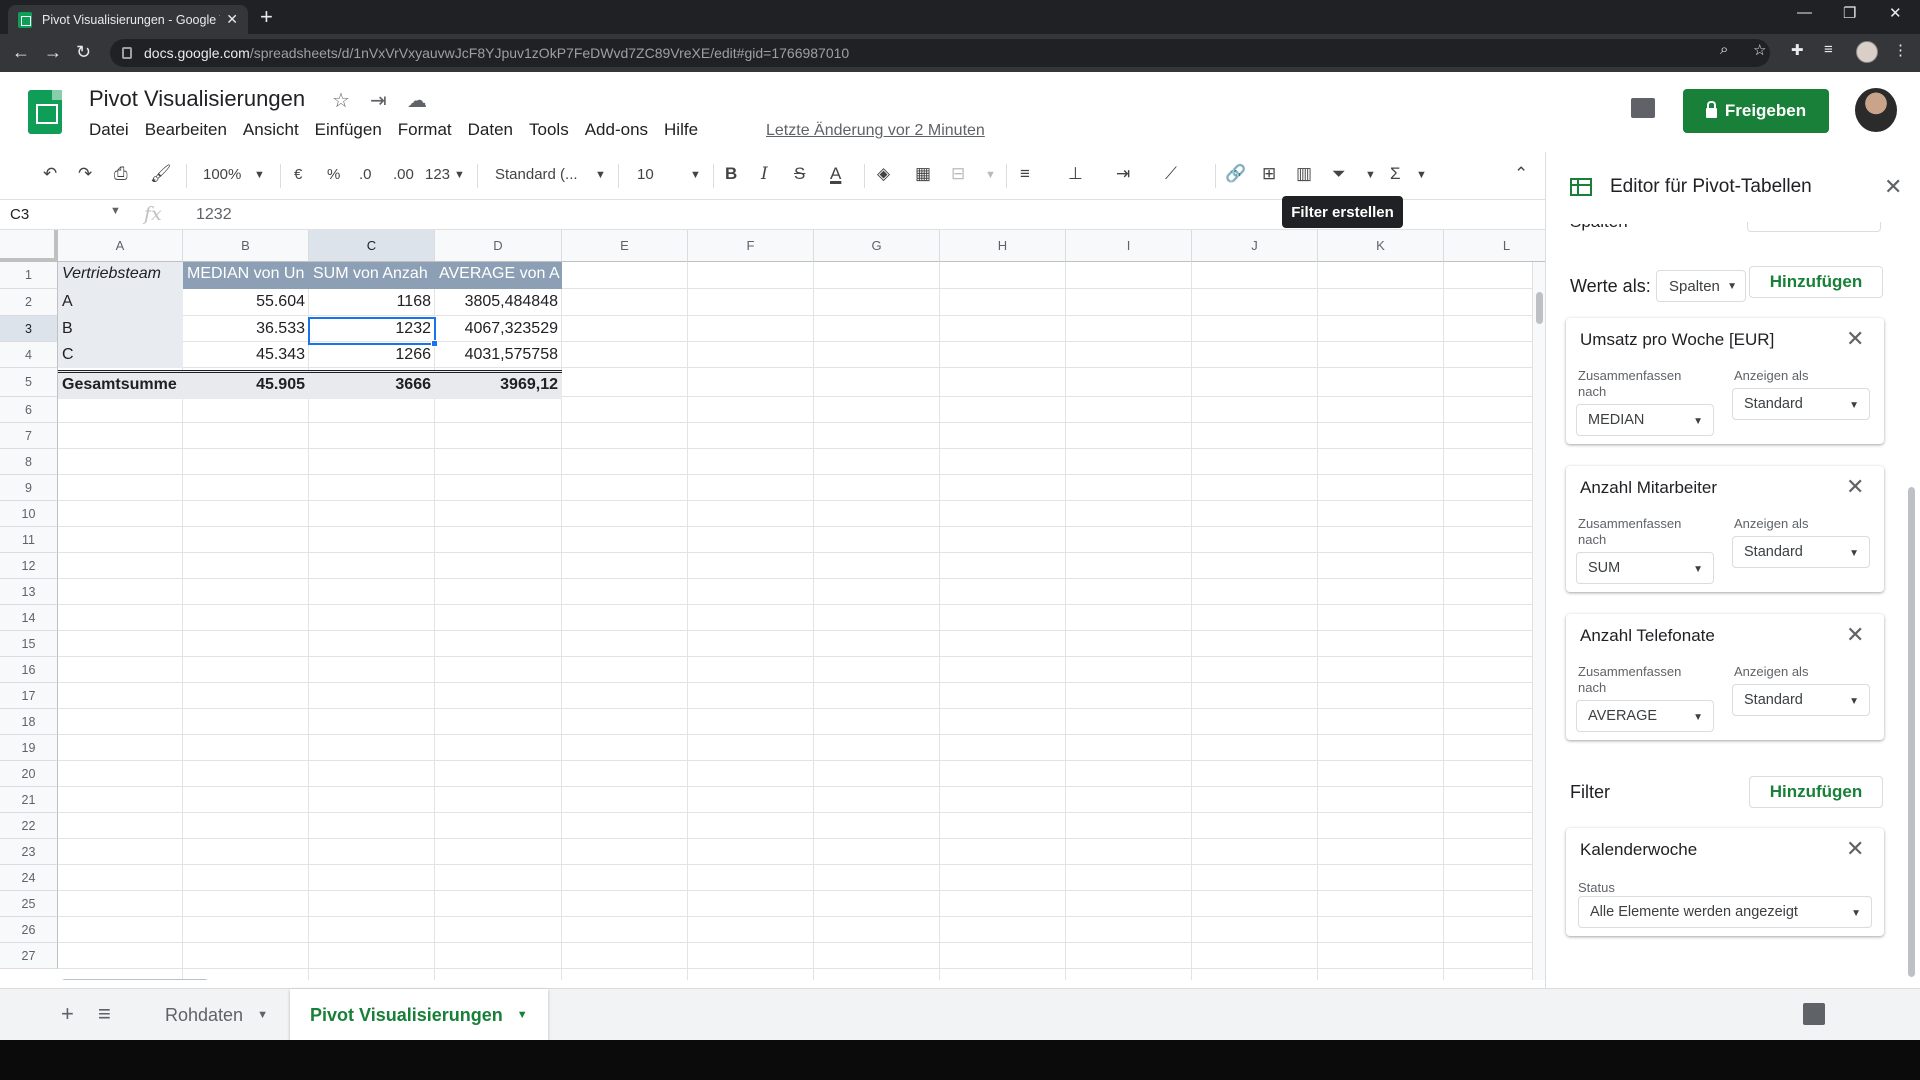  What do you see at coordinates (246, 304) in the screenshot?
I see `table-cell: 55.604` at bounding box center [246, 304].